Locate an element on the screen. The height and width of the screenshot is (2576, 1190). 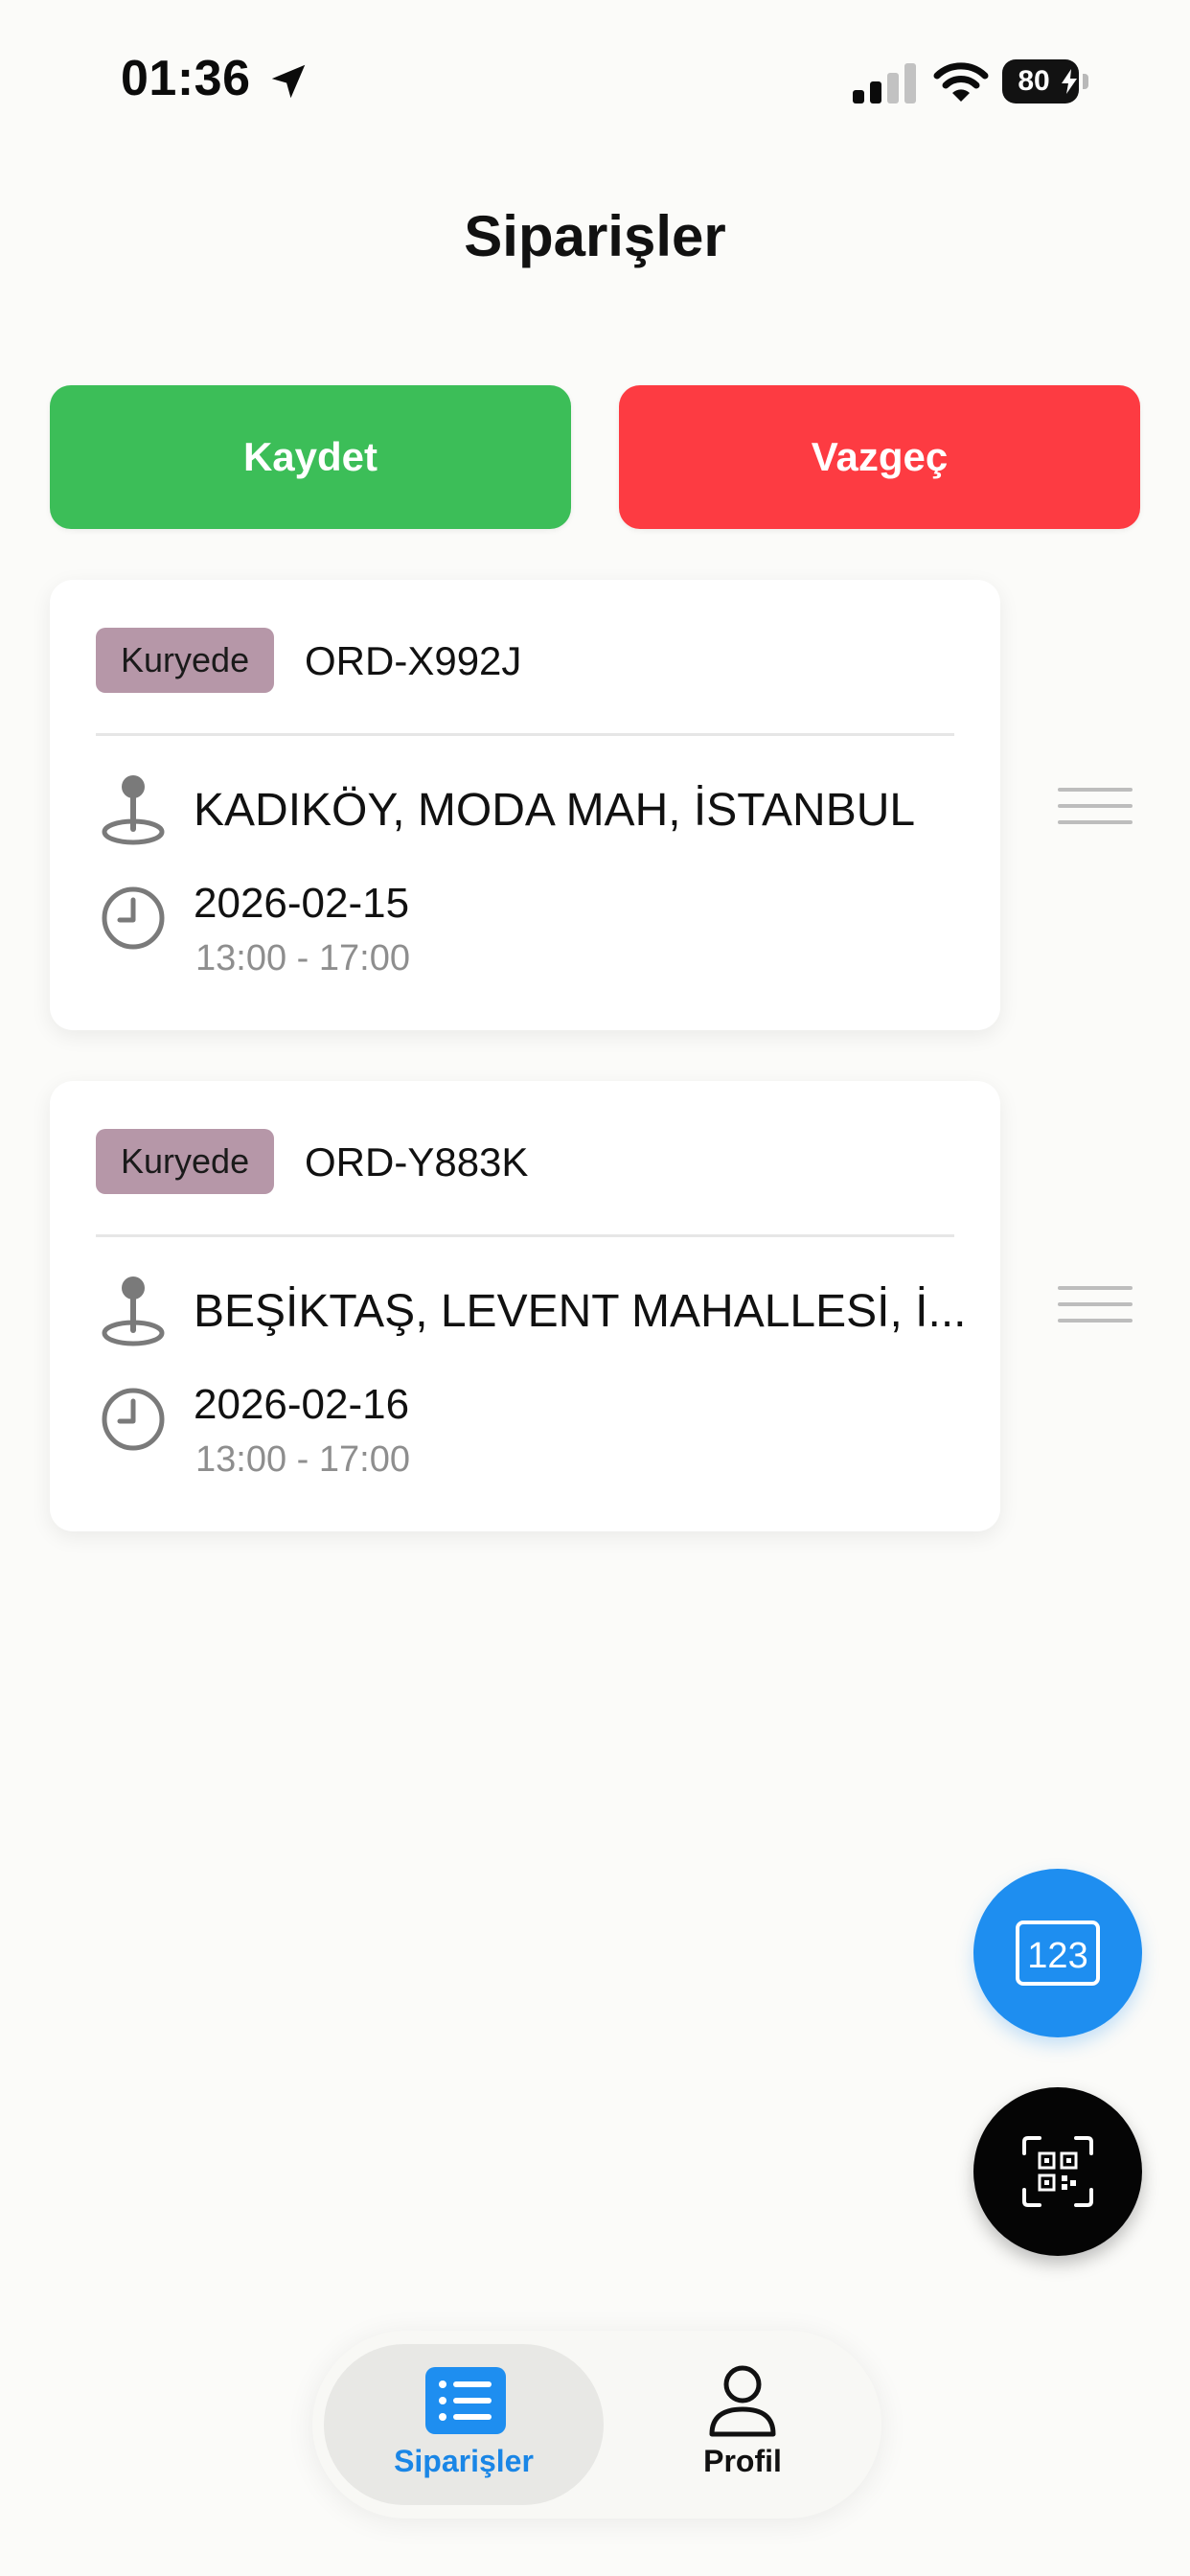
tab-profile: Profil is located at coordinates (743, 2424).